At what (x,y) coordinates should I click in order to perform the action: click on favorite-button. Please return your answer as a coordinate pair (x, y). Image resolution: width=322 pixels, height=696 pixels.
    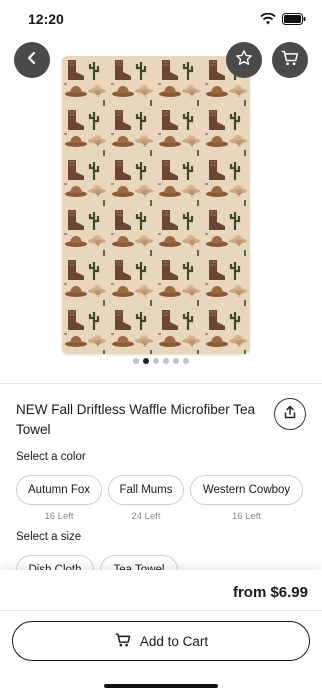
    Looking at the image, I should click on (244, 60).